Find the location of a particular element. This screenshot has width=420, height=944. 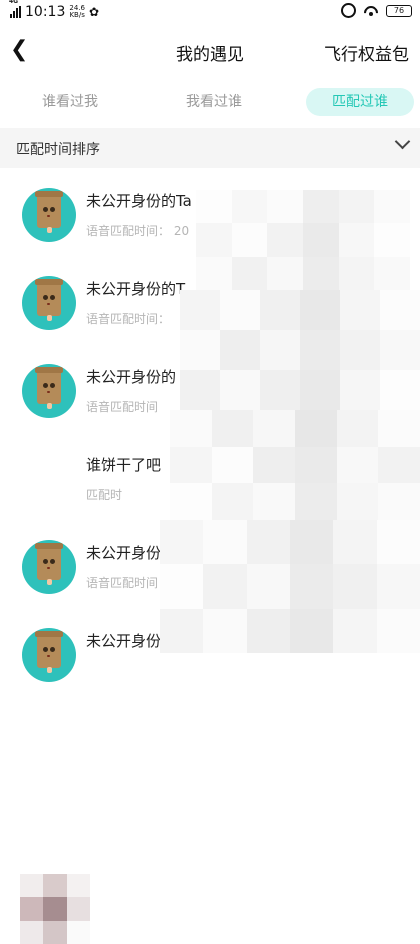

match-time: 语音匹配时间 is located at coordinates (122, 407).